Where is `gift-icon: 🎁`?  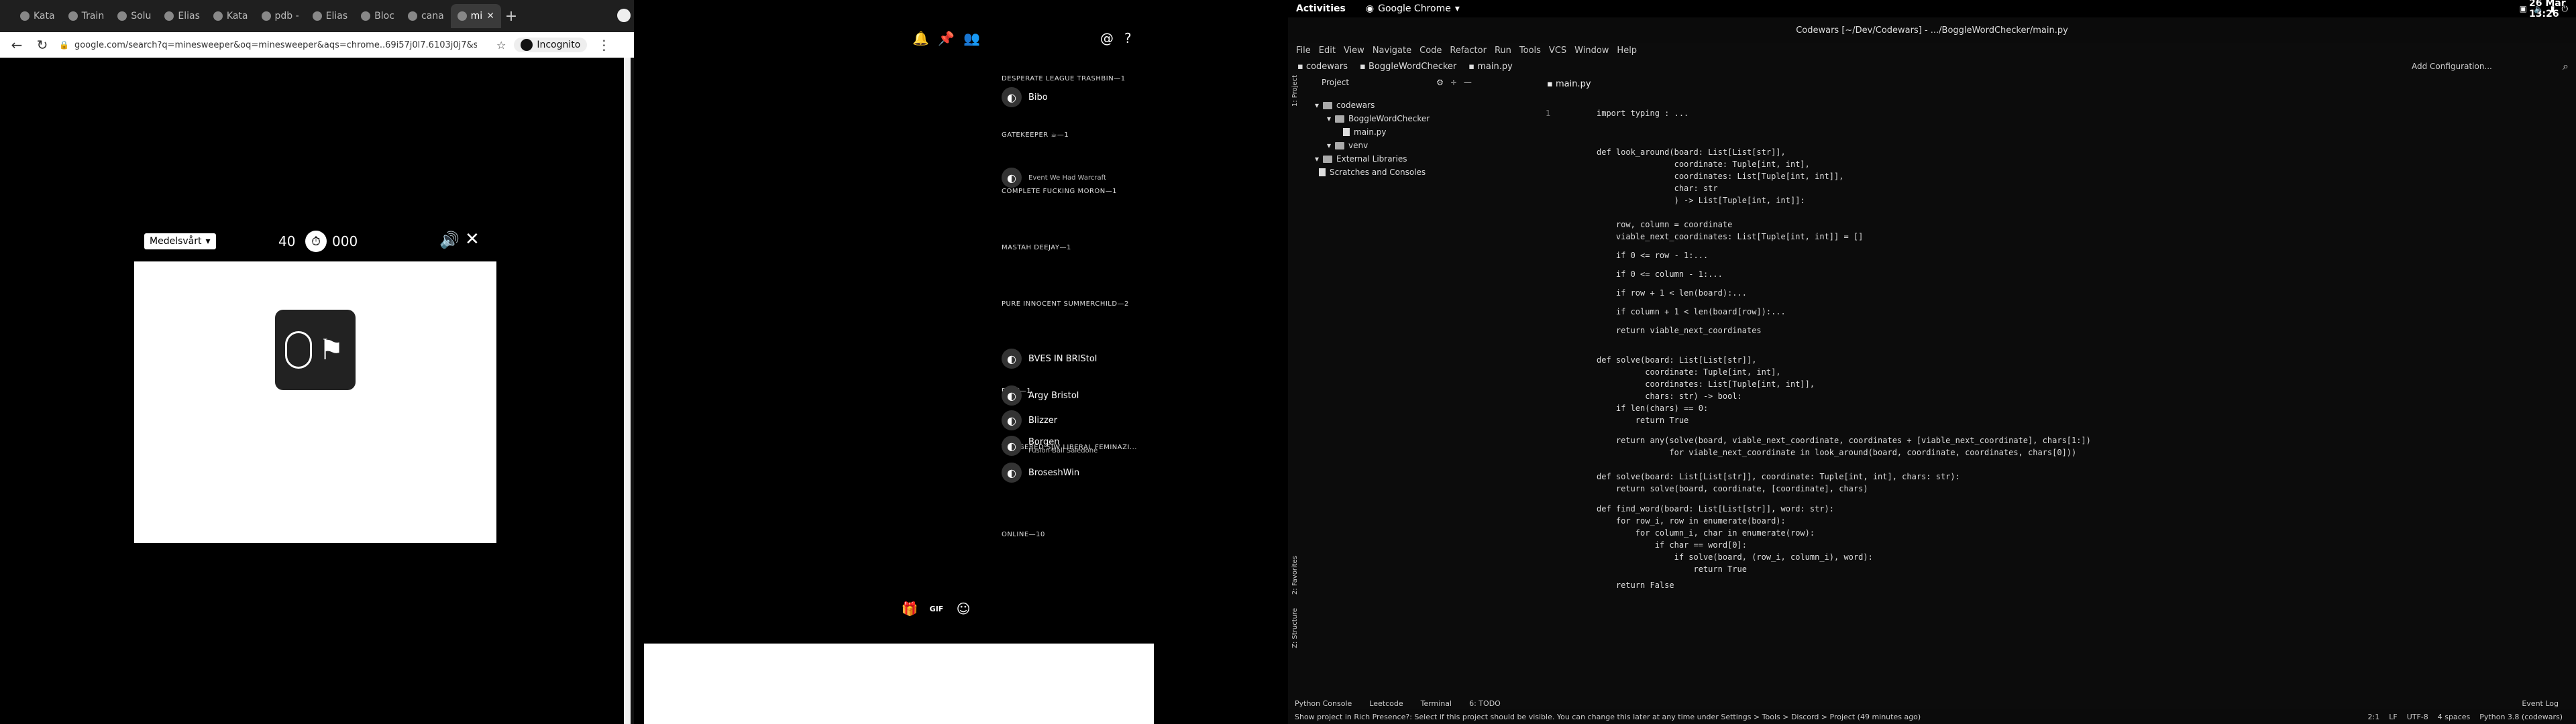
gift-icon: 🎁 is located at coordinates (909, 608).